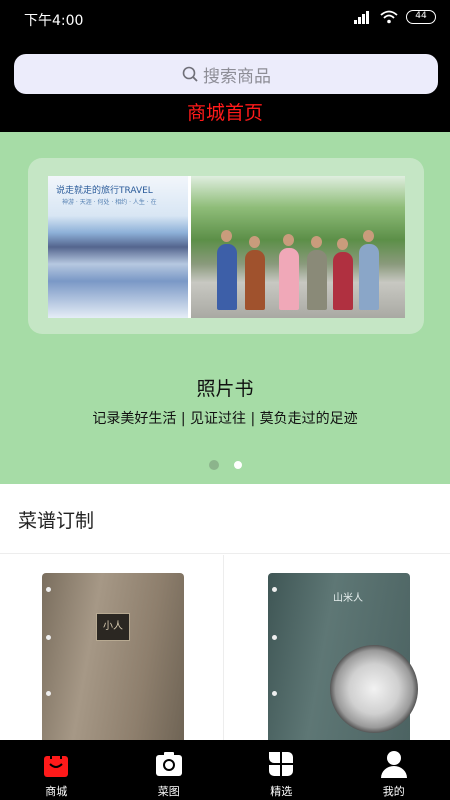 This screenshot has width=450, height=800. I want to click on grid-petals-icon, so click(281, 764).